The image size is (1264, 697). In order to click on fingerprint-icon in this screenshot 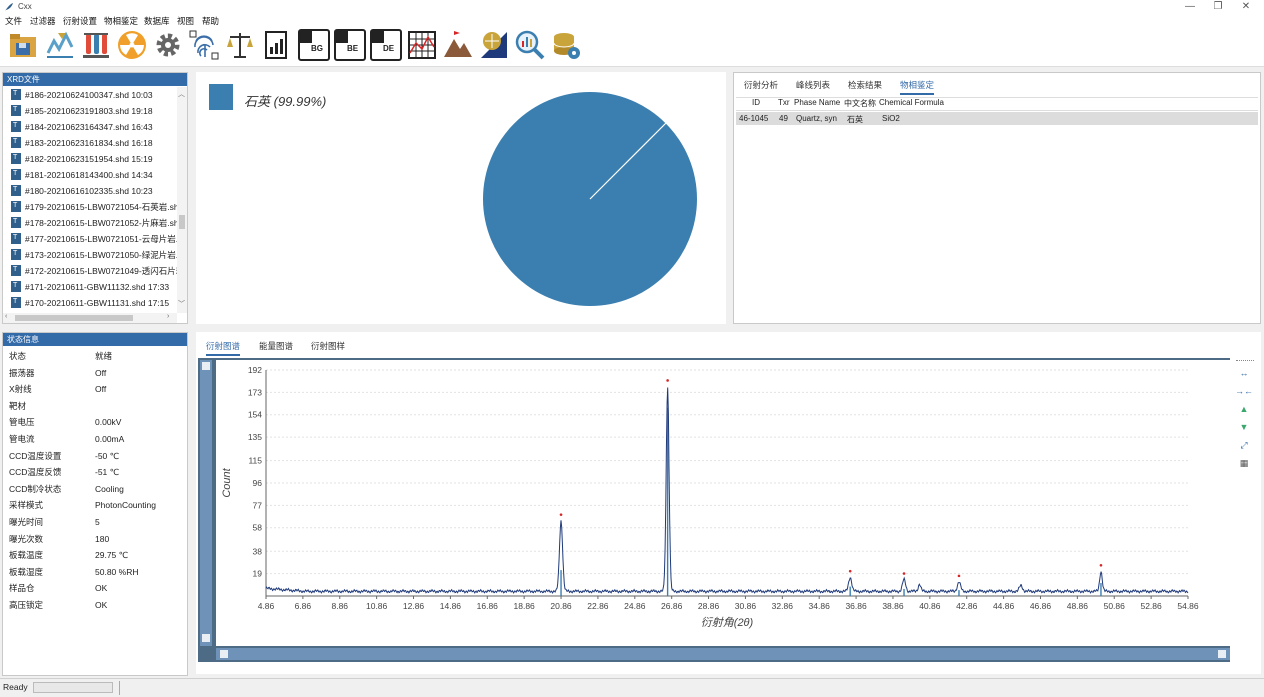, I will do `click(204, 45)`.